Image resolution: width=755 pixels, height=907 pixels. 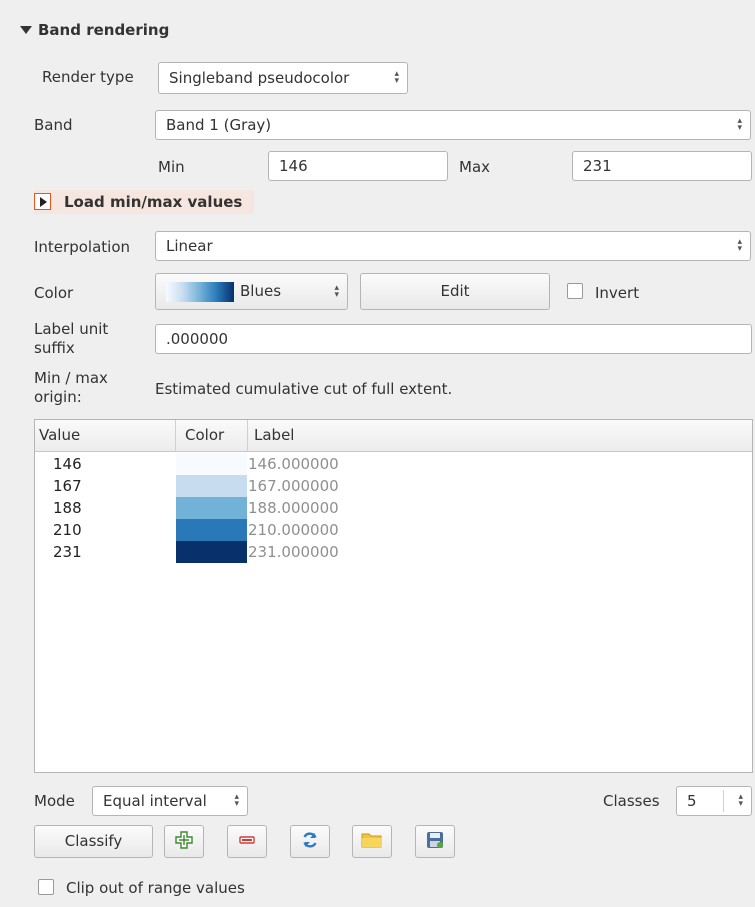 What do you see at coordinates (293, 464) in the screenshot?
I see `row-label: 146.000000` at bounding box center [293, 464].